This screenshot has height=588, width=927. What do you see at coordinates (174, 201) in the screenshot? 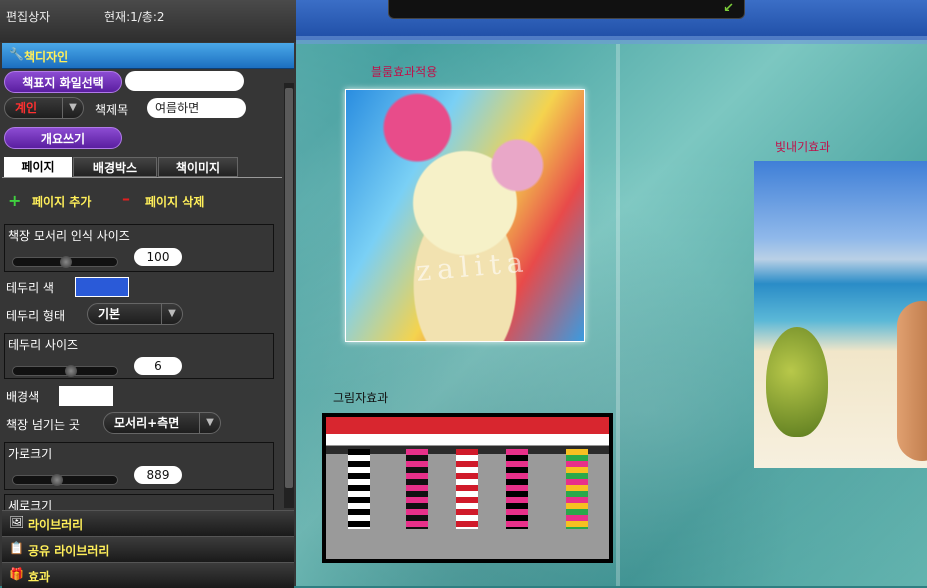
I see `delete-page-button: 페이지 삭제` at bounding box center [174, 201].